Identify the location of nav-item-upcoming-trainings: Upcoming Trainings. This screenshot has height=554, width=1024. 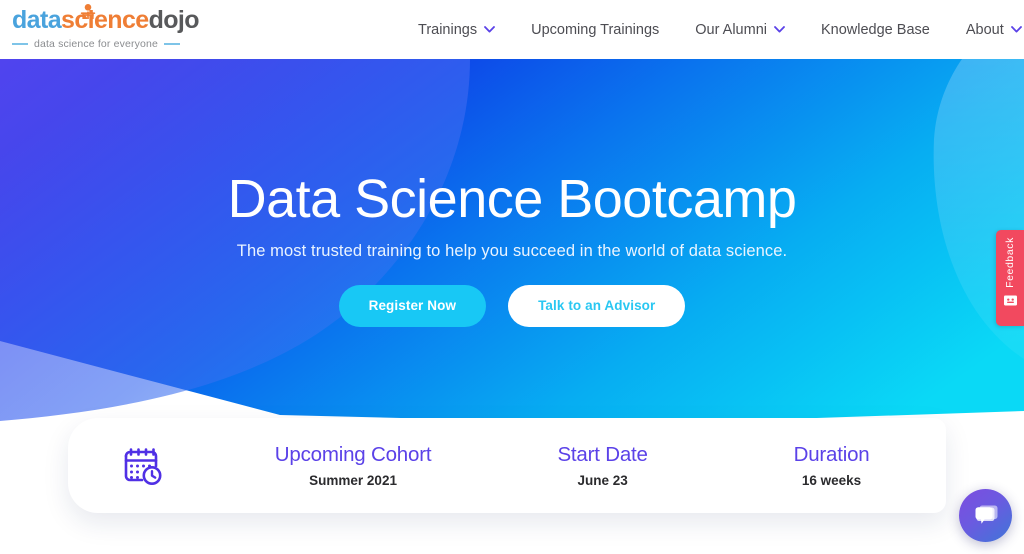
(595, 30).